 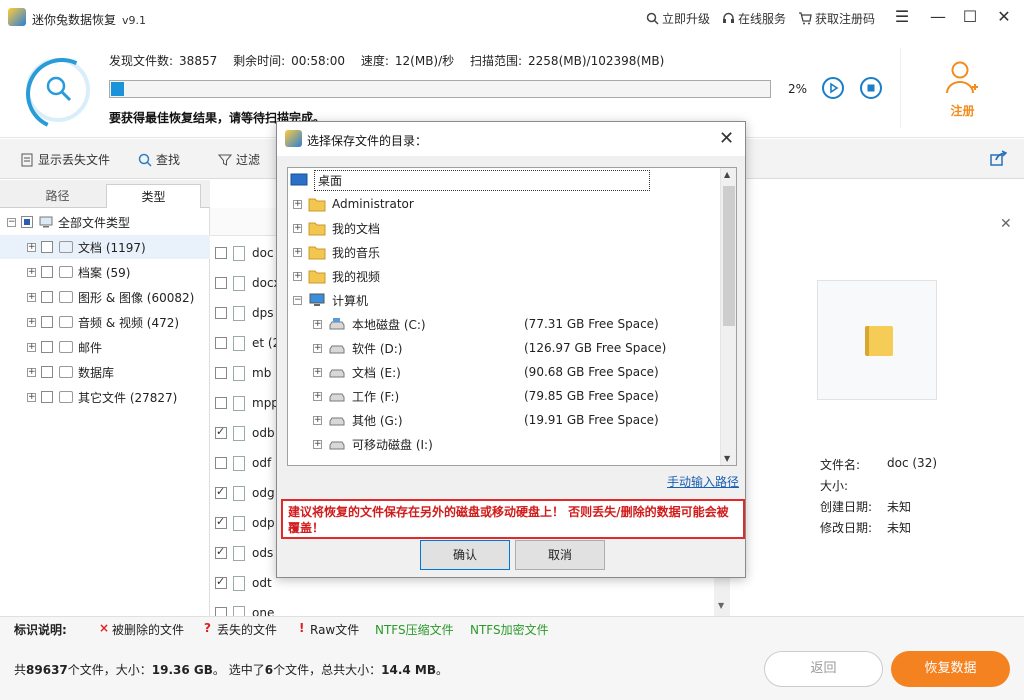 I want to click on directory-item: + 我的音乐, so click(x=505, y=252).